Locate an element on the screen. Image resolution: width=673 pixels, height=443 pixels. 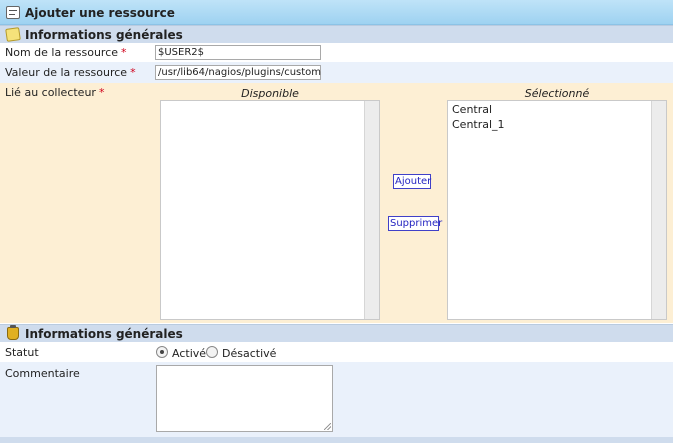
section-general-info: Informations générales is located at coordinates (336, 34).